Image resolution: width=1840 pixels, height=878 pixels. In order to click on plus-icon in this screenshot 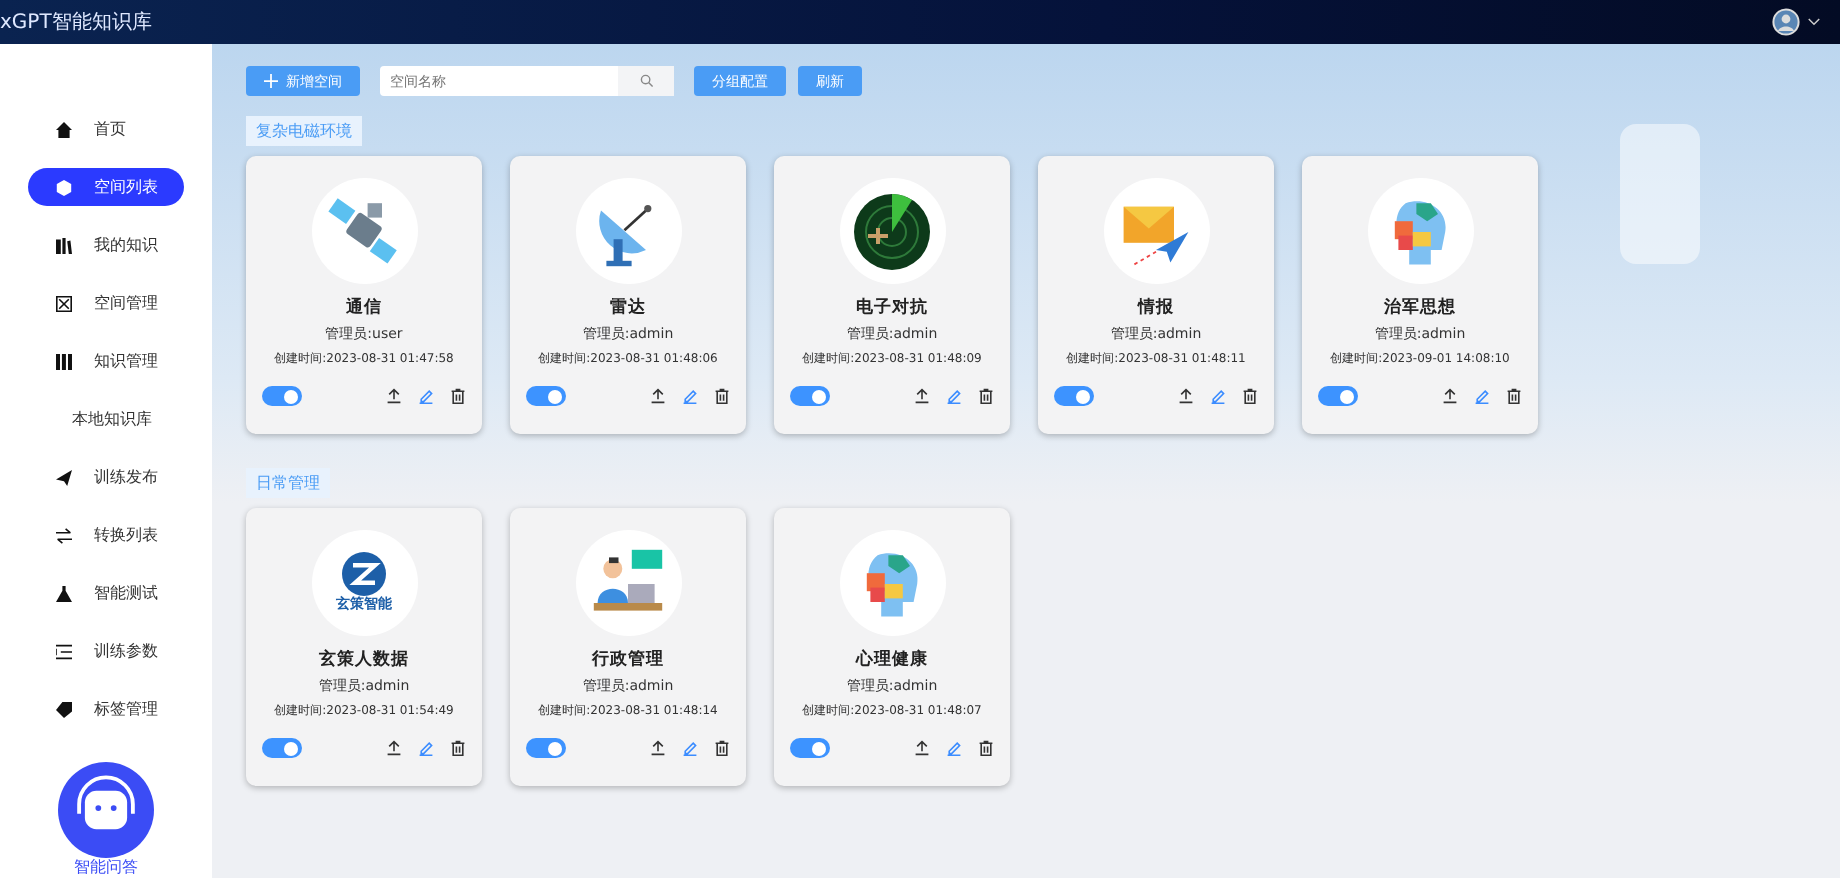, I will do `click(271, 81)`.